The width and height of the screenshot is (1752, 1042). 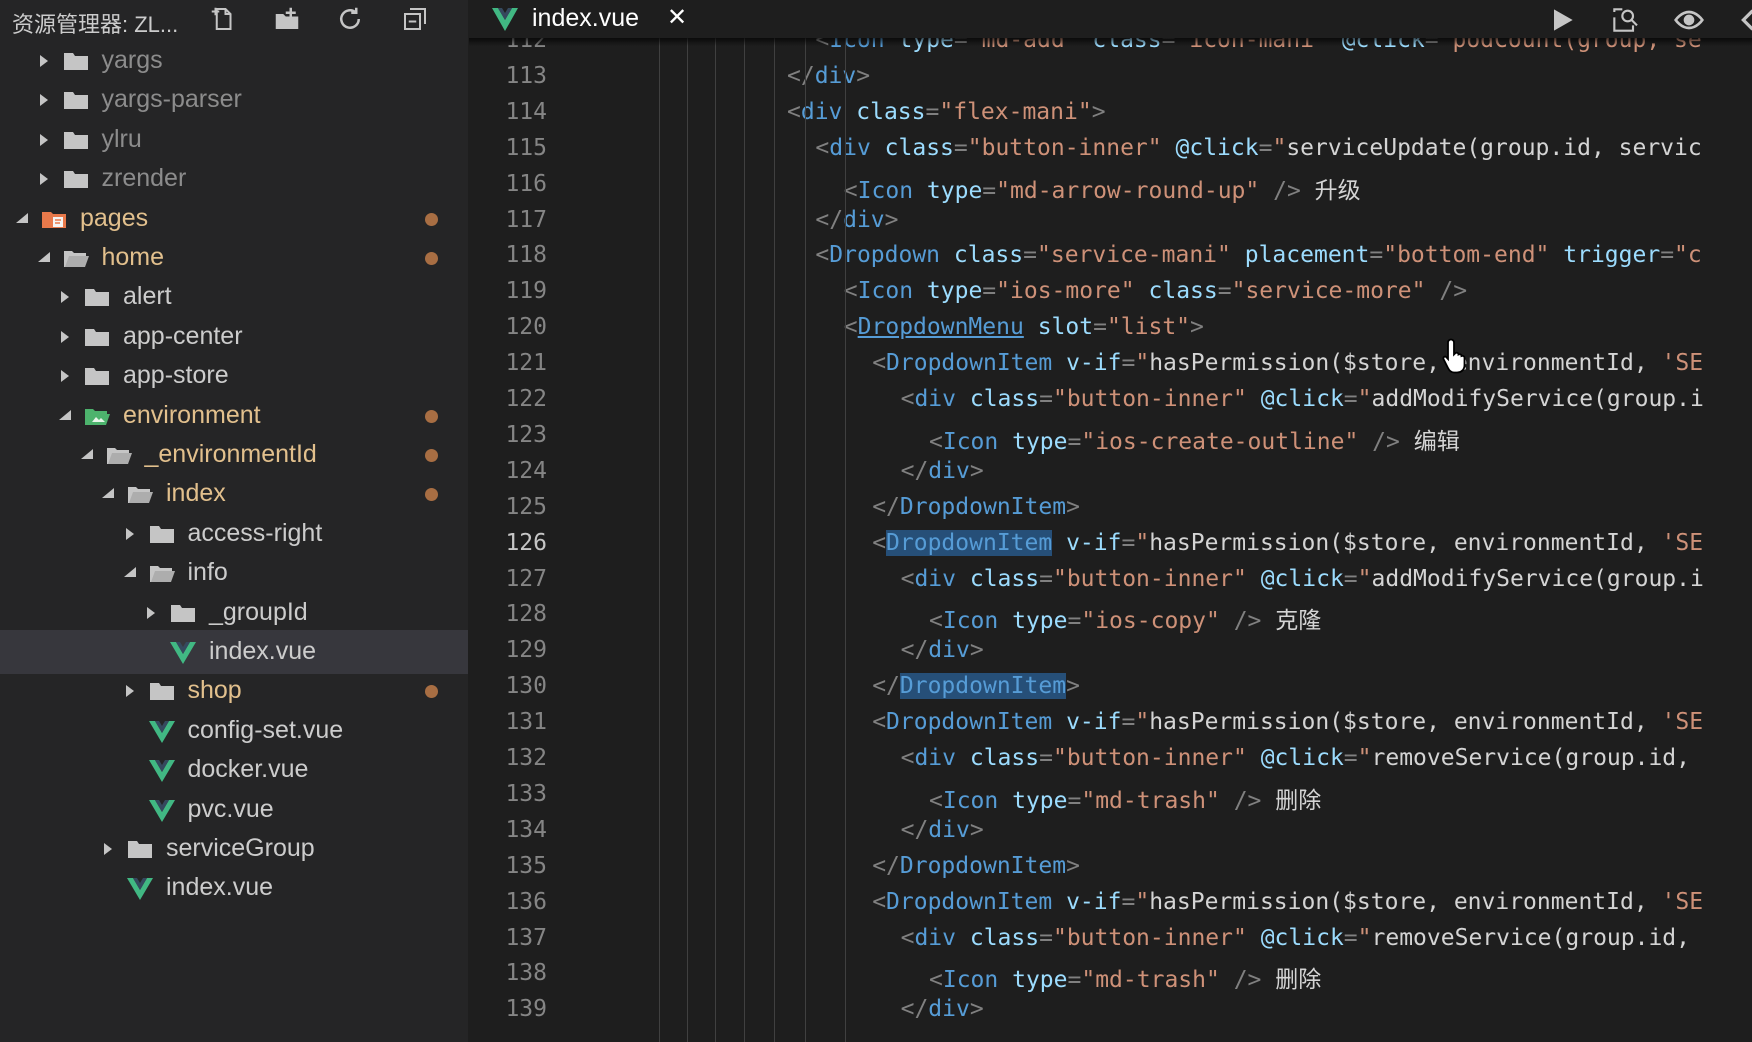 I want to click on tree-item-ylru: ylru, so click(x=234, y=140).